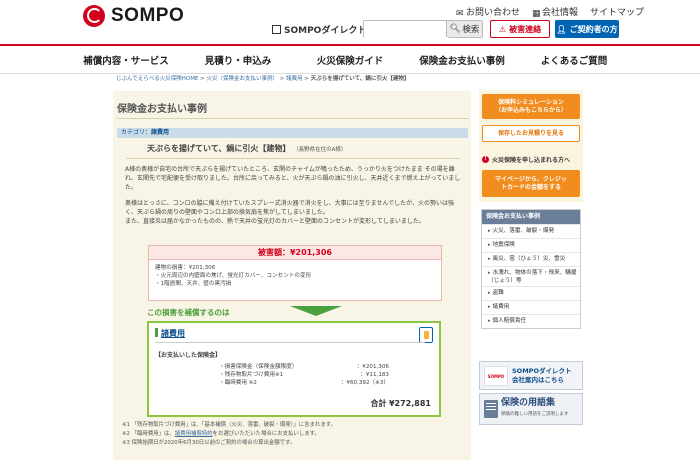 The width and height of the screenshot is (700, 460). What do you see at coordinates (561, 29) in the screenshot?
I see `user-icon: 👤︎` at bounding box center [561, 29].